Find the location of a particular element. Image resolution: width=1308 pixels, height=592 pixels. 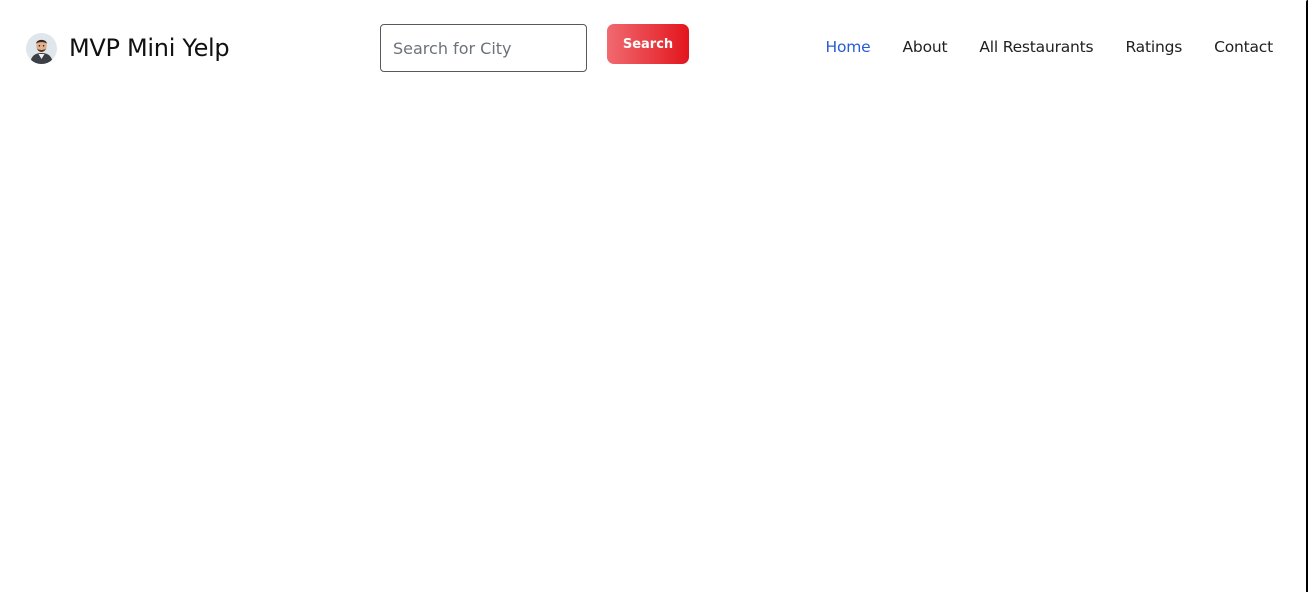

nav-item-about: About is located at coordinates (925, 47).